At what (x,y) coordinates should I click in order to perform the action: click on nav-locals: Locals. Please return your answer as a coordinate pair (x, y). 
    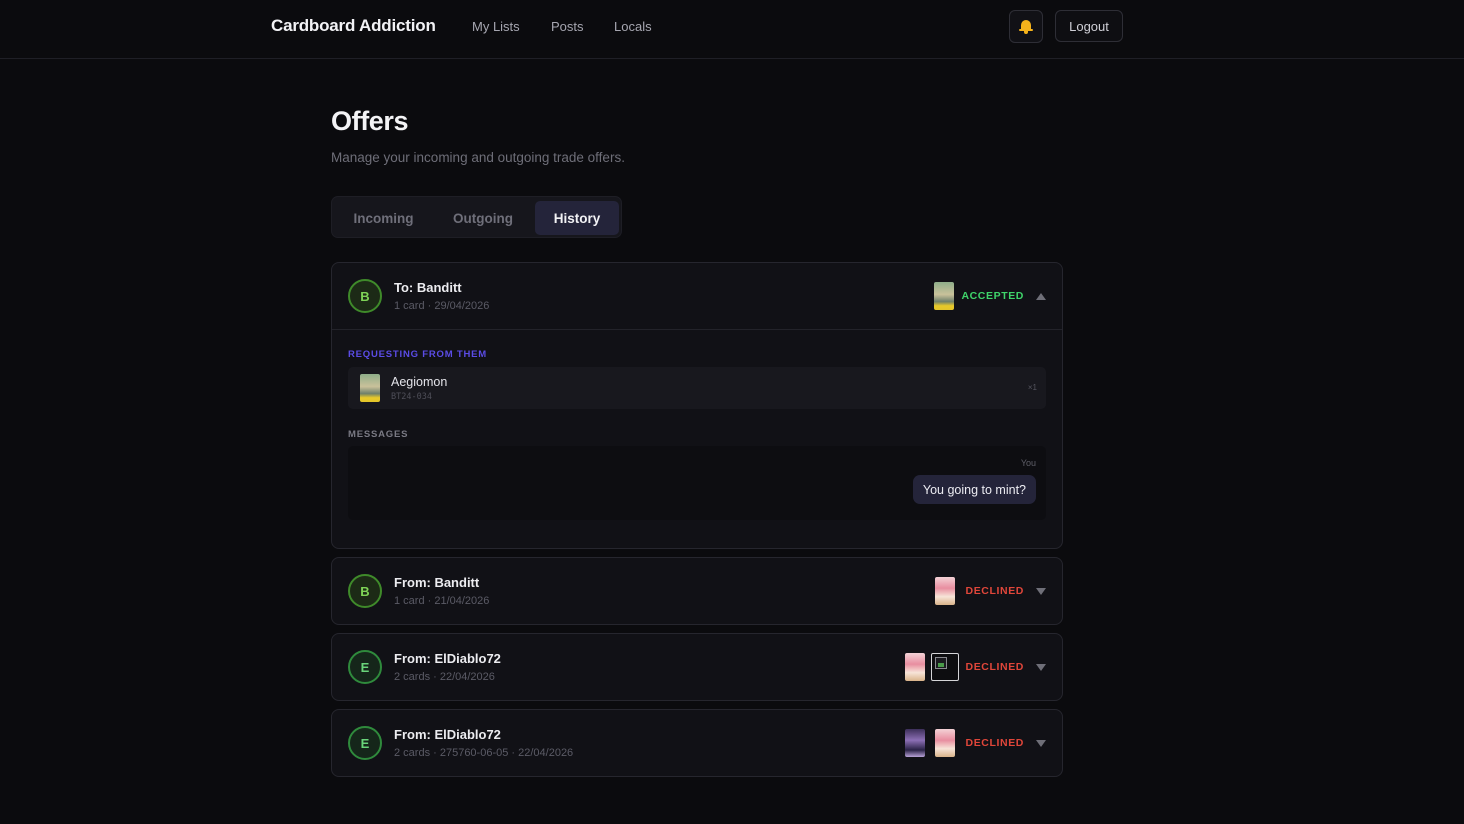
    Looking at the image, I should click on (633, 26).